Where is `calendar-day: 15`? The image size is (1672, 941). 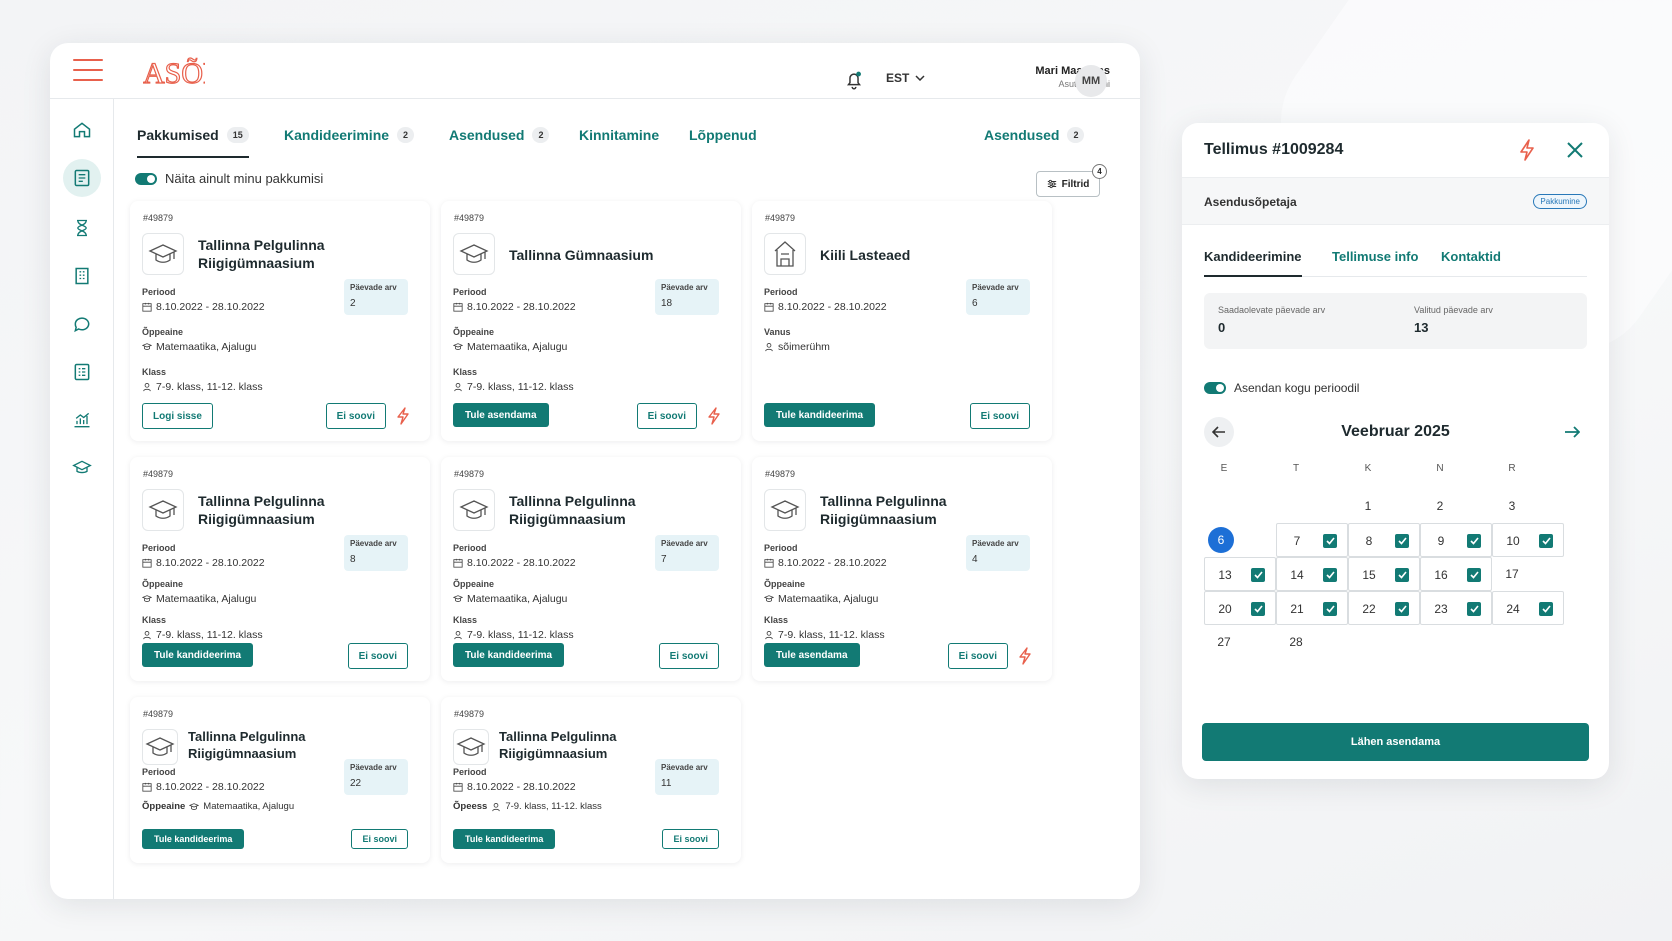 calendar-day: 15 is located at coordinates (1384, 574).